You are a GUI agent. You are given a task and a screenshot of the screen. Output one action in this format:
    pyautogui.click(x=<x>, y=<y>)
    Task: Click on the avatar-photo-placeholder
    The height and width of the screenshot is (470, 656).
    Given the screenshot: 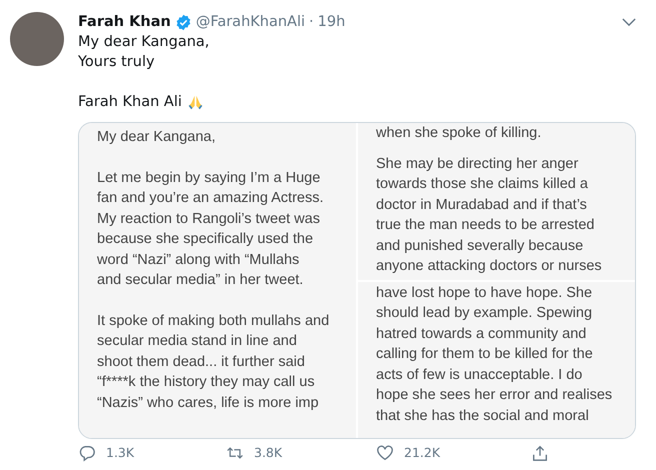 What is the action you would take?
    pyautogui.click(x=37, y=39)
    